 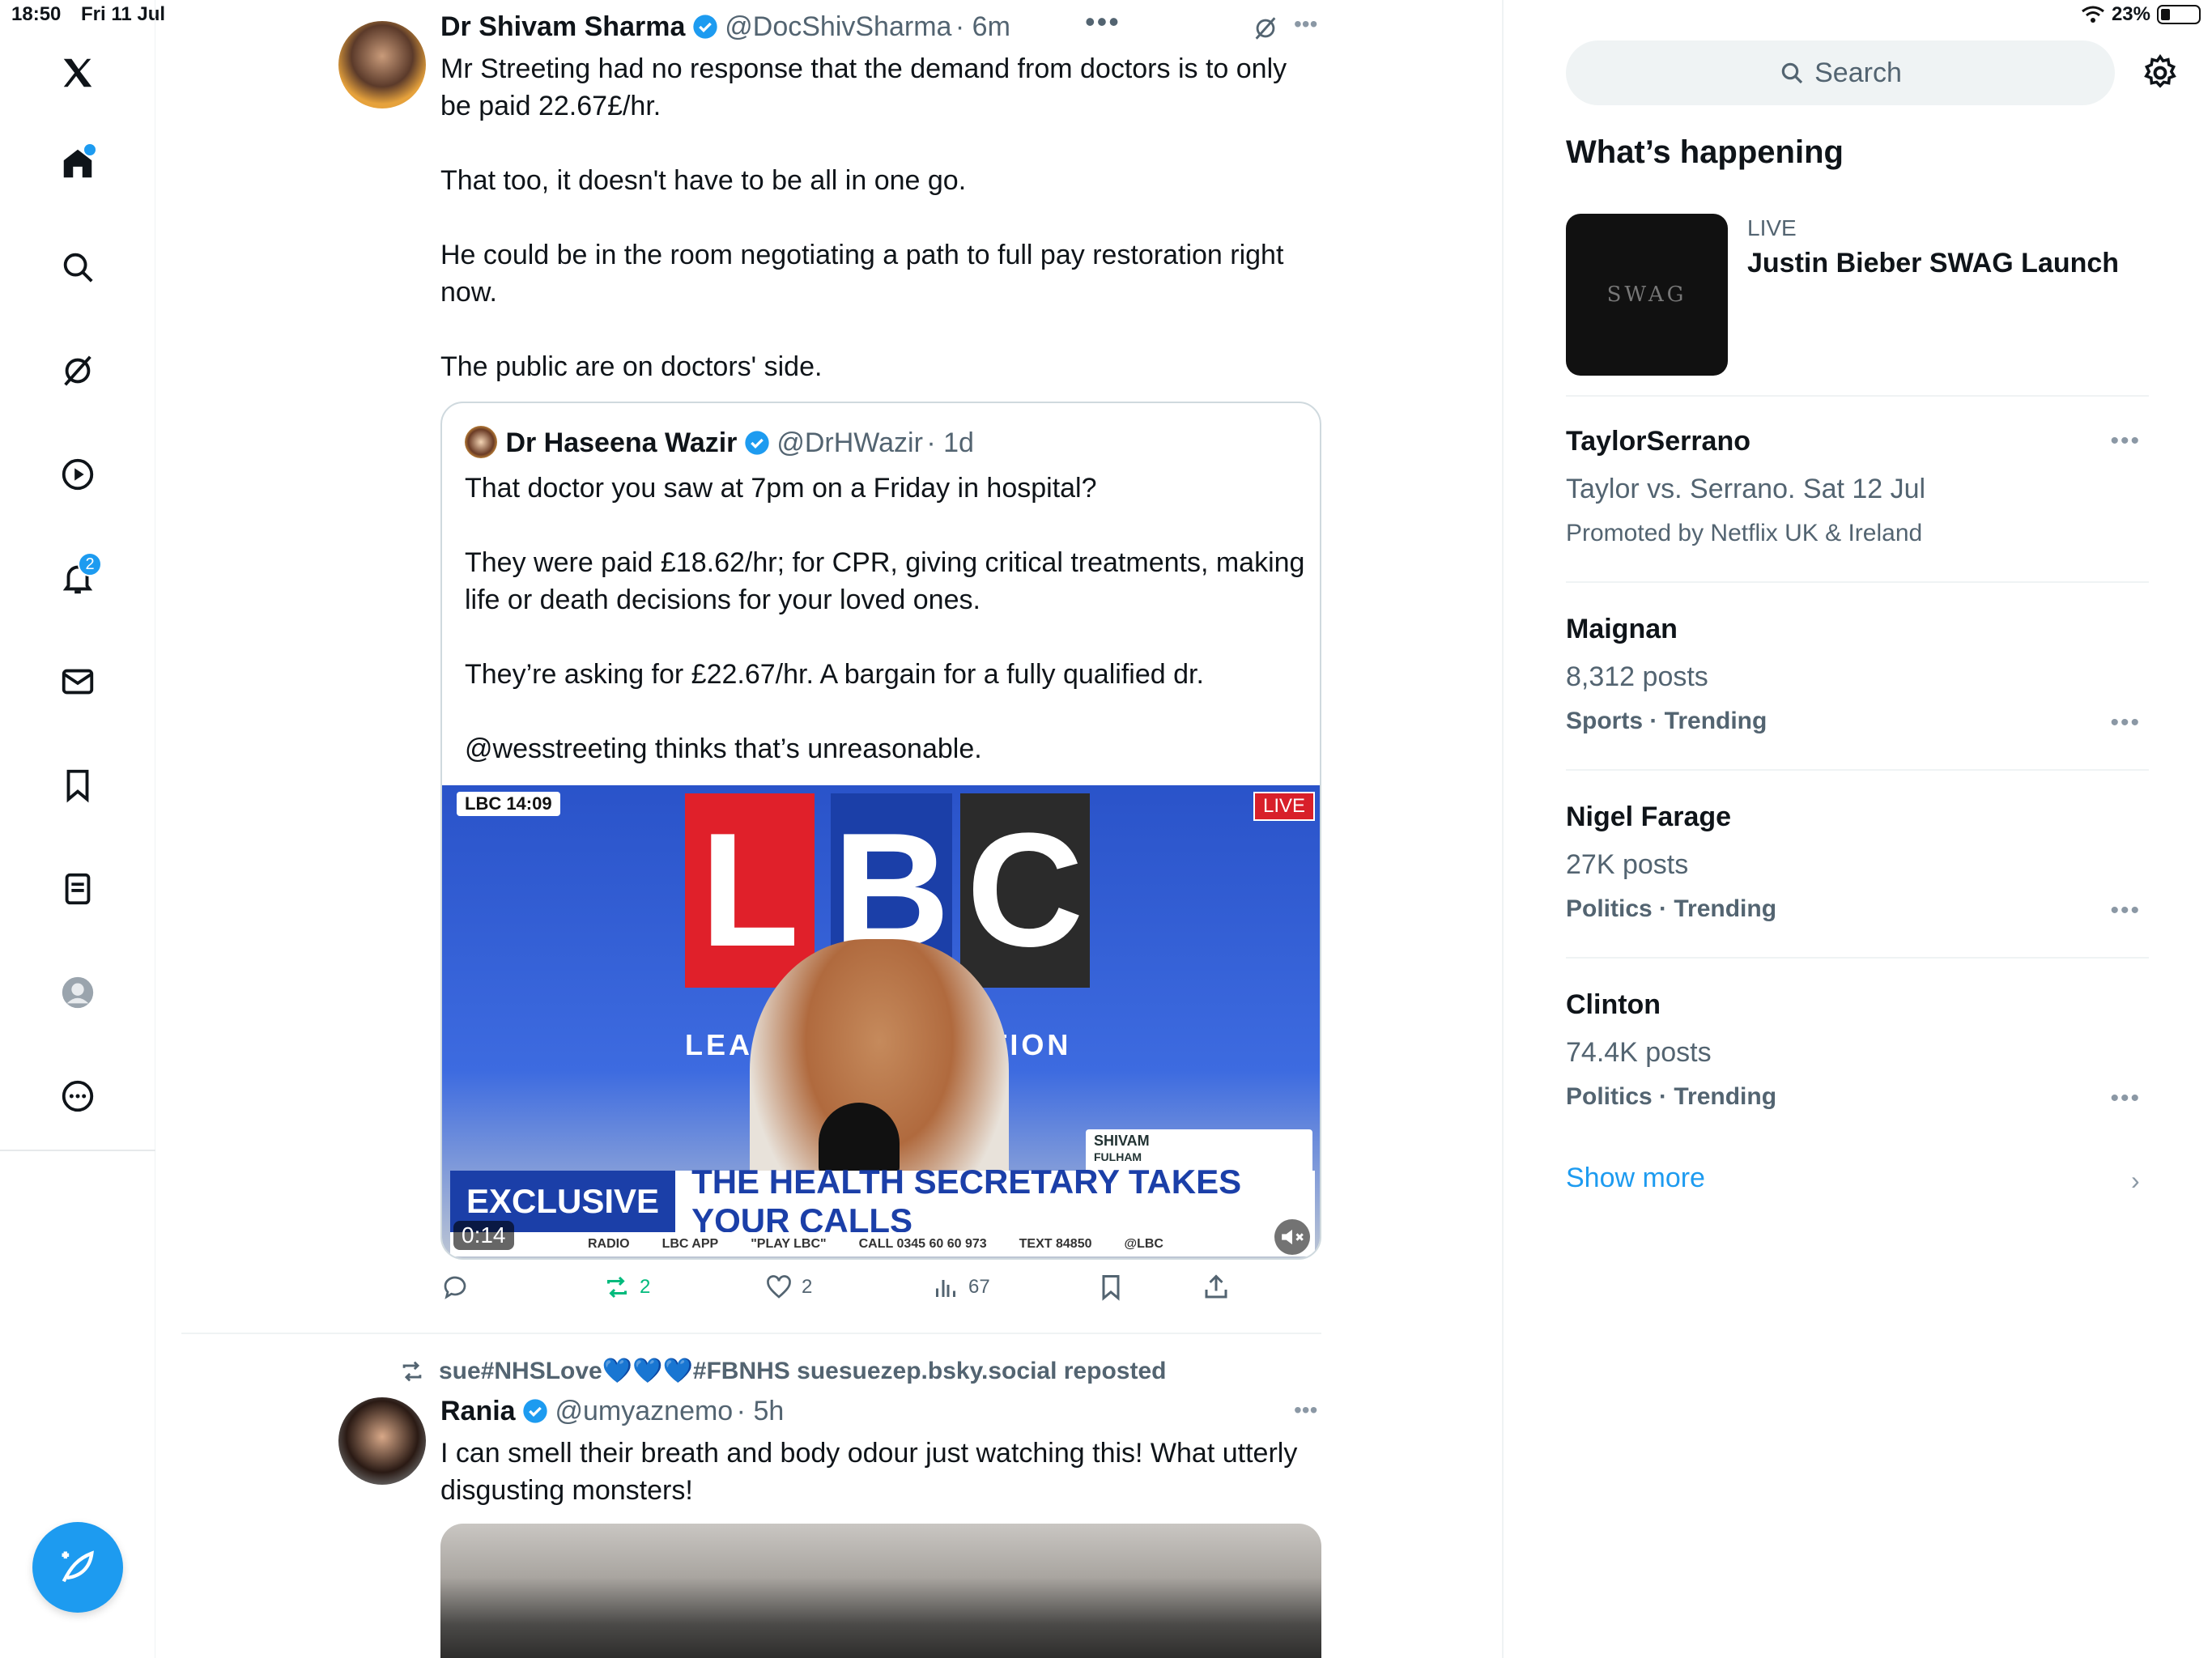 I want to click on mail-icon, so click(x=78, y=682).